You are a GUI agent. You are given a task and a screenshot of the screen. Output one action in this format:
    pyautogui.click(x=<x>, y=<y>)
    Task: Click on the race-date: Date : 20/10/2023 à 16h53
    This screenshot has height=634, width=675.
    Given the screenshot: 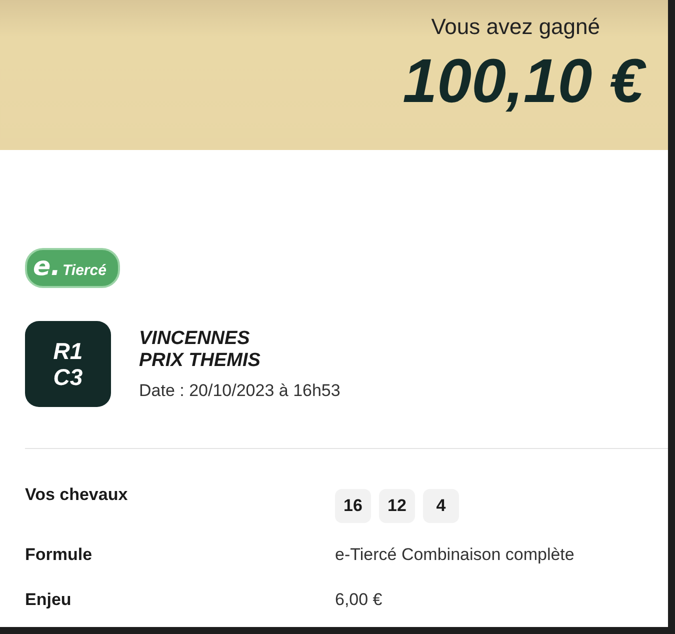 What is the action you would take?
    pyautogui.click(x=239, y=390)
    